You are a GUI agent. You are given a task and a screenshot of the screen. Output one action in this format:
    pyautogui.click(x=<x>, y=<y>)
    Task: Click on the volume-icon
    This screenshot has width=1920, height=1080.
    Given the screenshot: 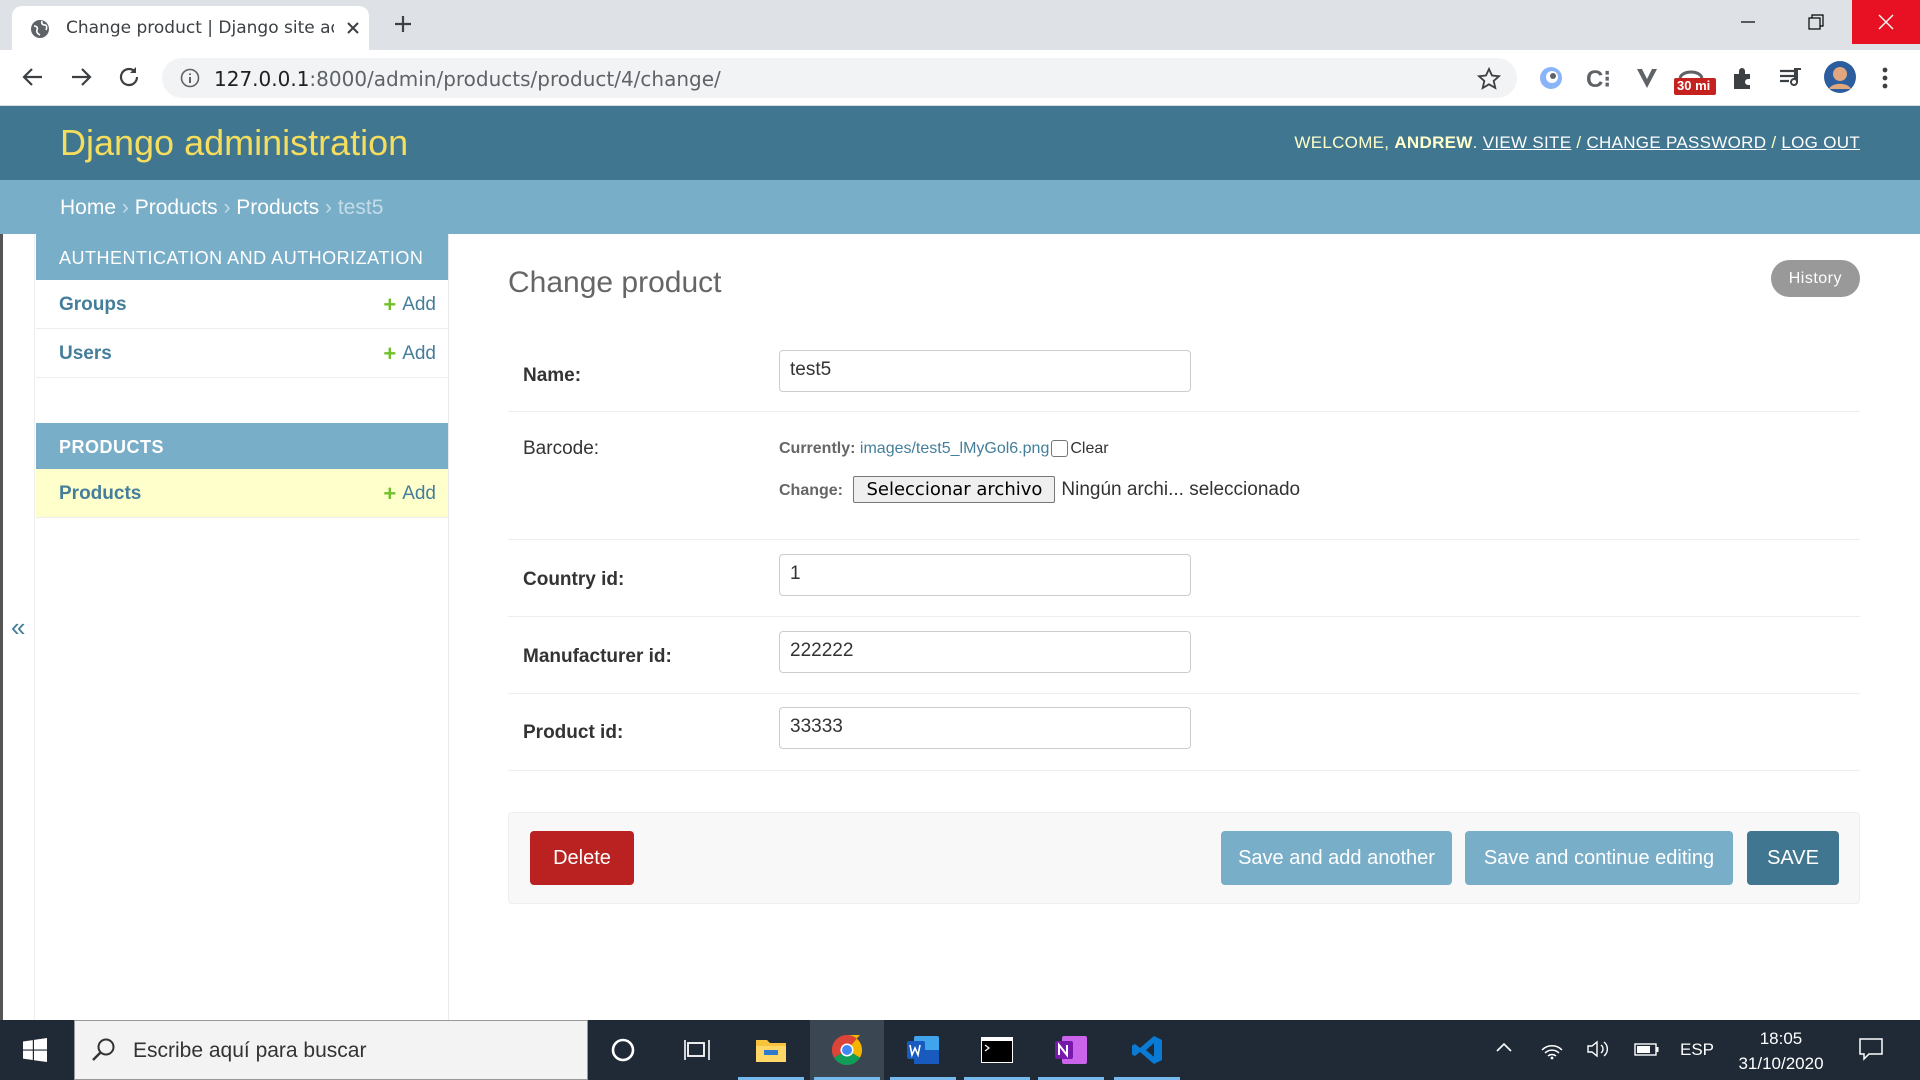 What is the action you would take?
    pyautogui.click(x=1598, y=1049)
    